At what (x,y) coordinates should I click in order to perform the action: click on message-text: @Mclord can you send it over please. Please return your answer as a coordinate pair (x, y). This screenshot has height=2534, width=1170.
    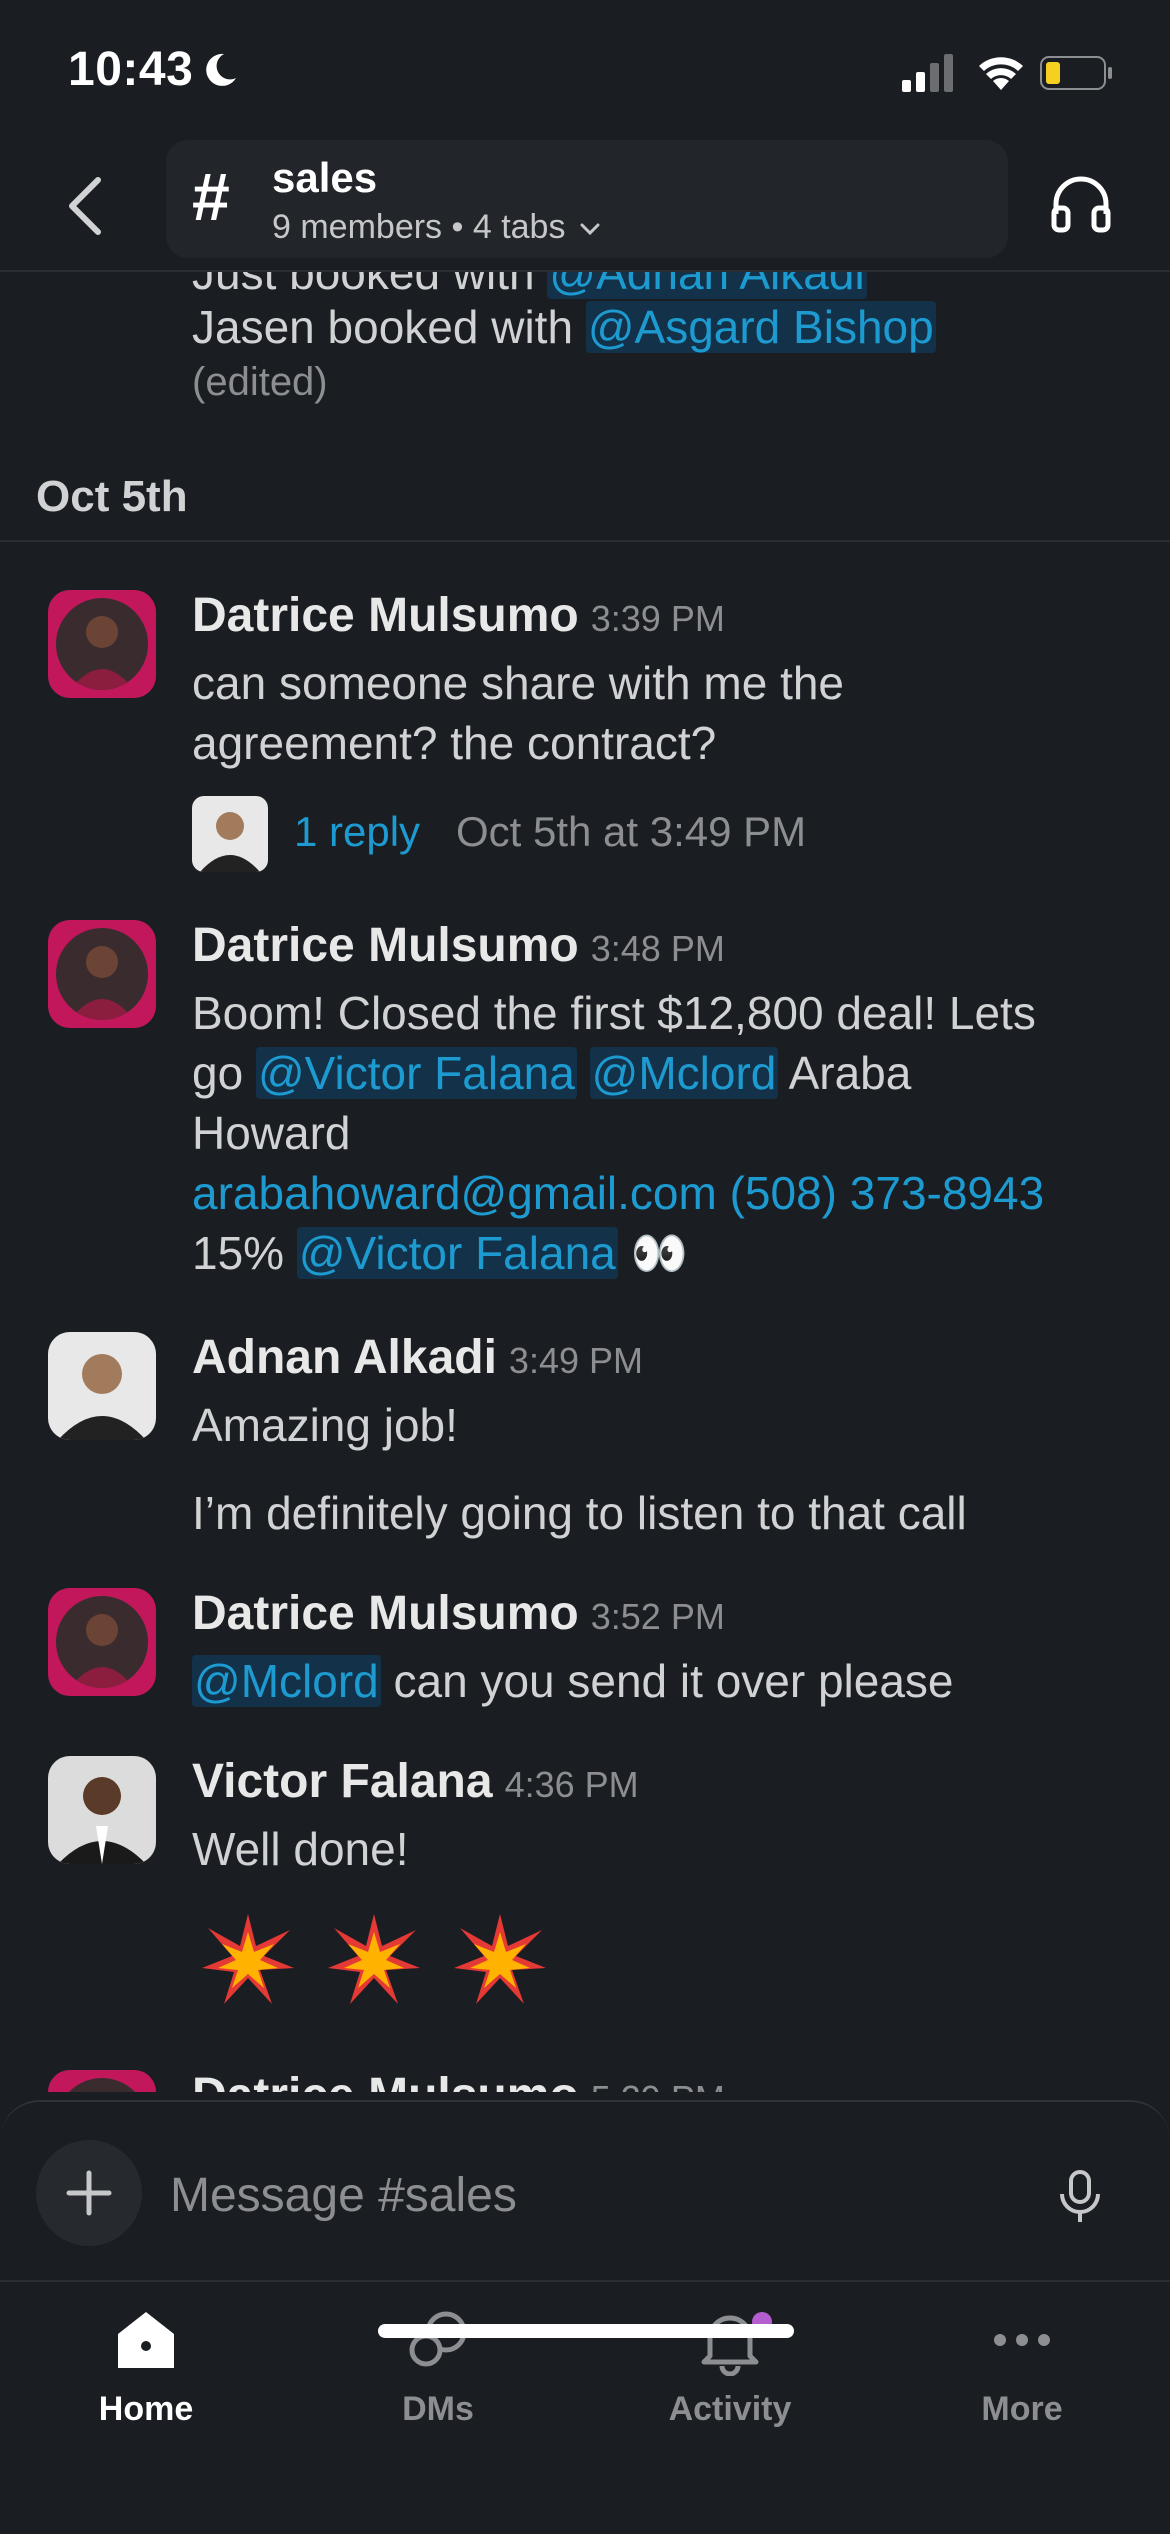
    Looking at the image, I should click on (573, 1681).